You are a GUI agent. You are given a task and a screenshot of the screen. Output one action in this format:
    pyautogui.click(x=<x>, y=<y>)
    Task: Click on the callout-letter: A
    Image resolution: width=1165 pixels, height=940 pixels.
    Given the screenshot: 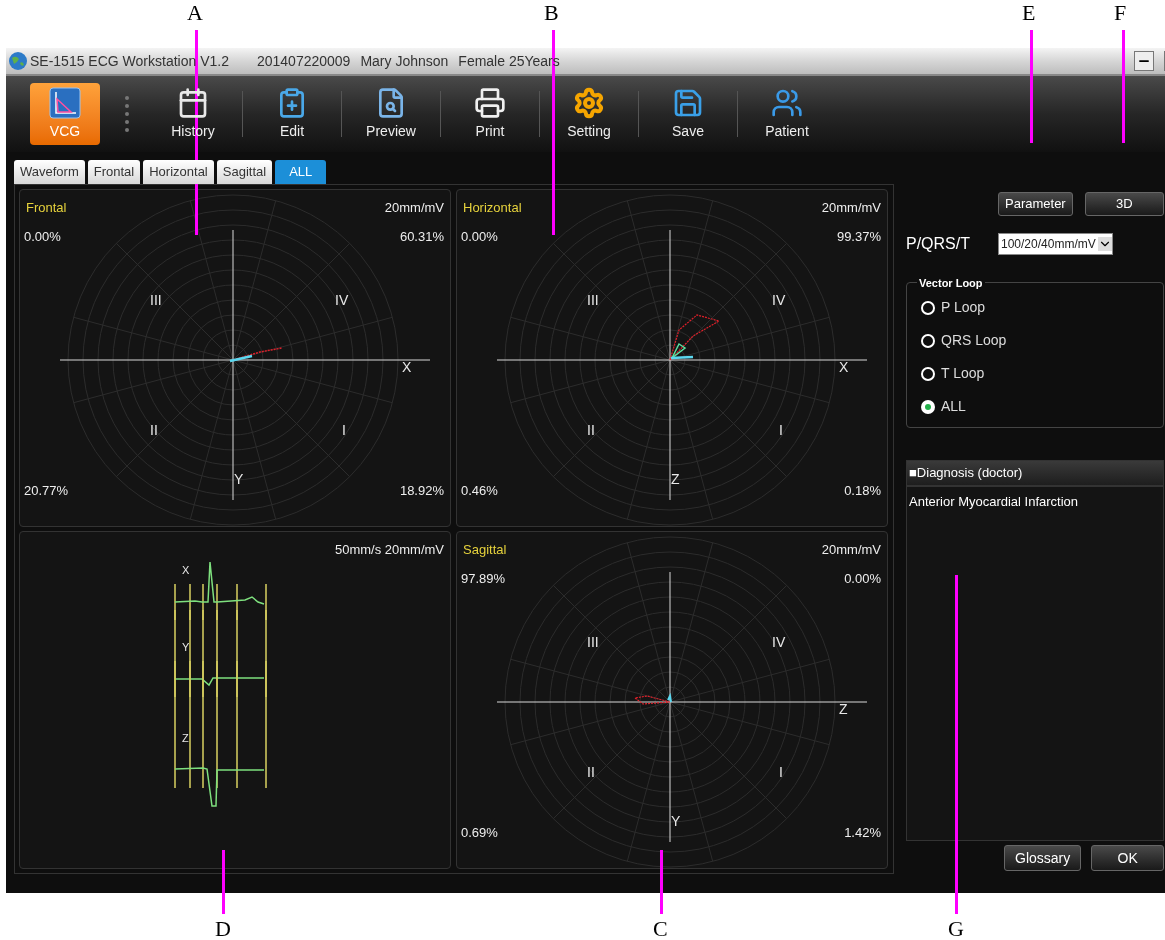 What is the action you would take?
    pyautogui.click(x=195, y=13)
    